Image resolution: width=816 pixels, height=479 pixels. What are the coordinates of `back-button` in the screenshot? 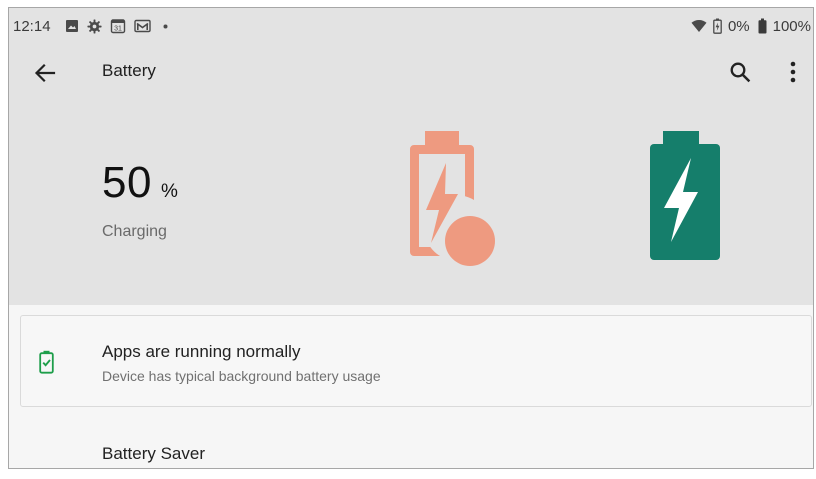 It's located at (45, 73).